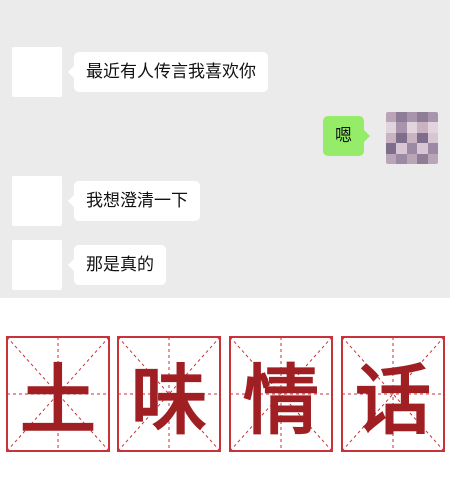 The image size is (450, 500). Describe the element at coordinates (58, 400) in the screenshot. I see `title-char-1: 土` at that location.